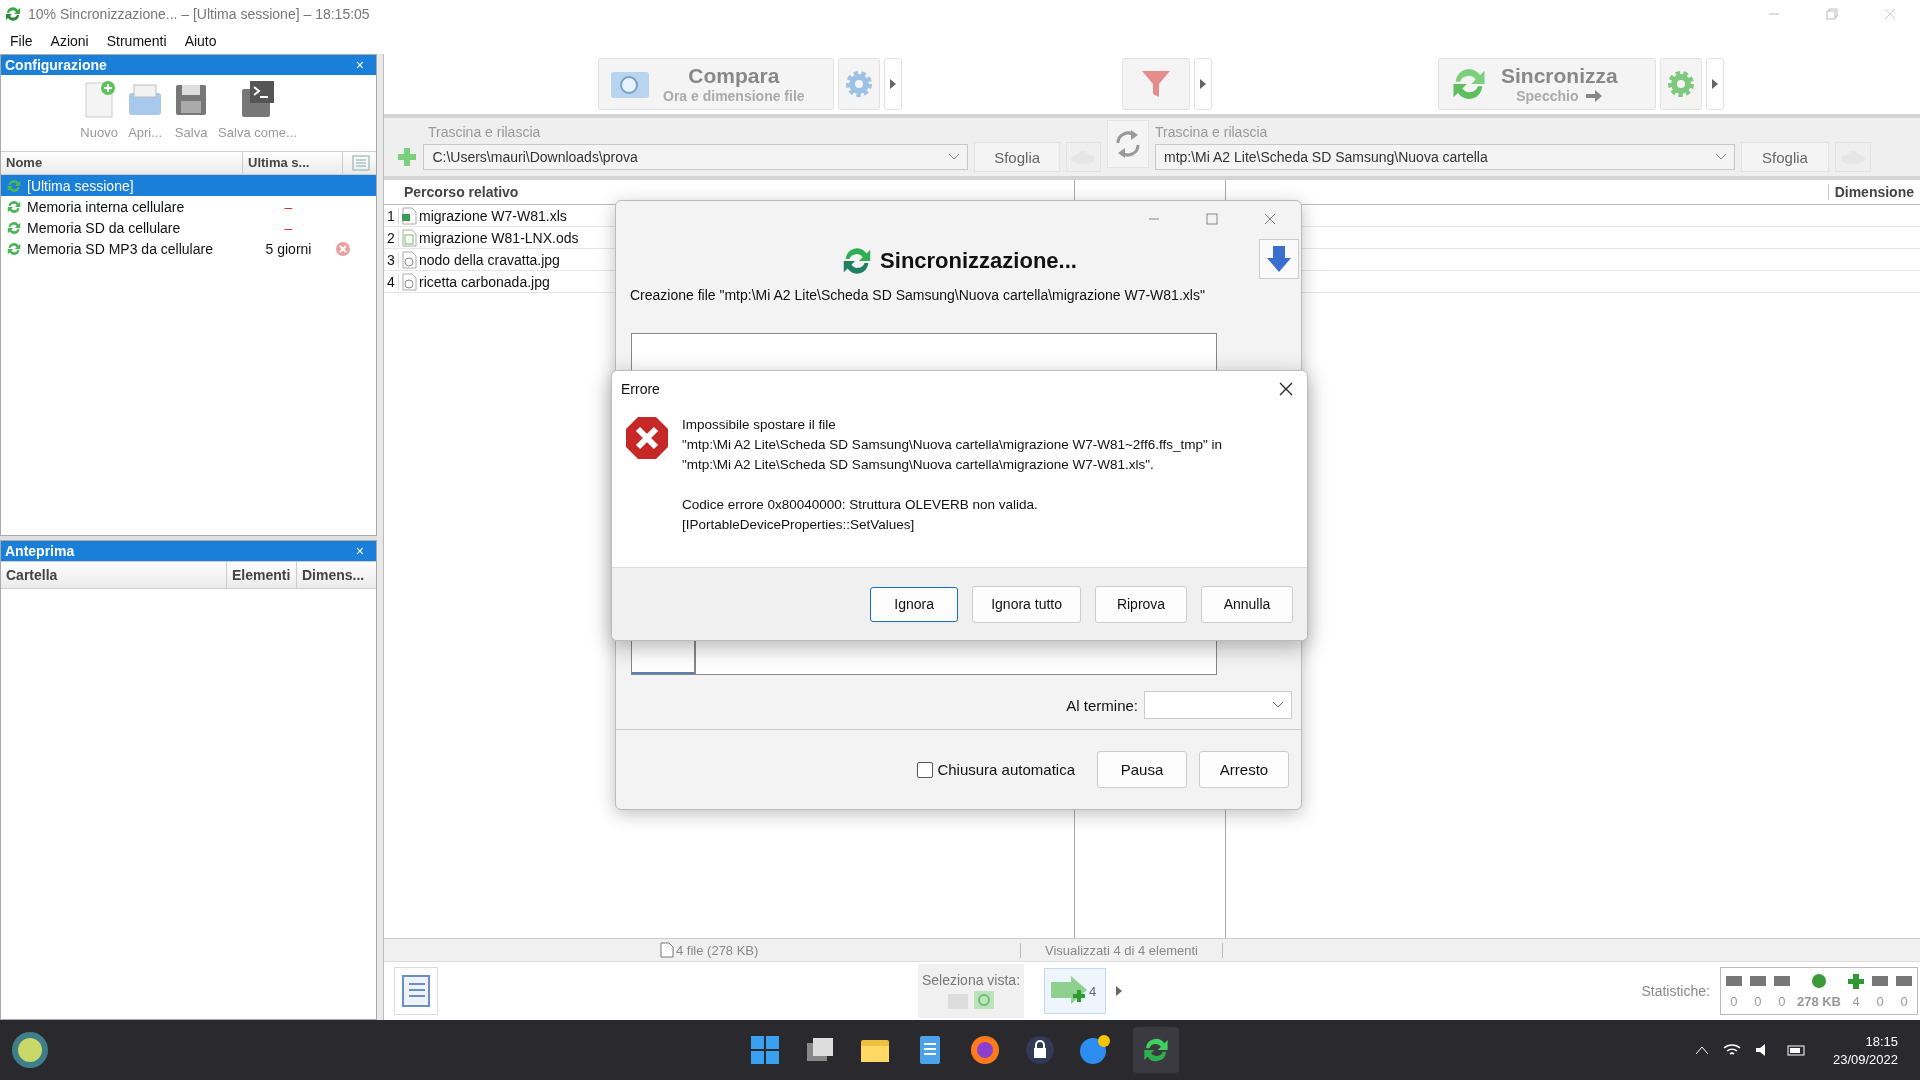  I want to click on column-header: Percorso relativo, so click(451, 192).